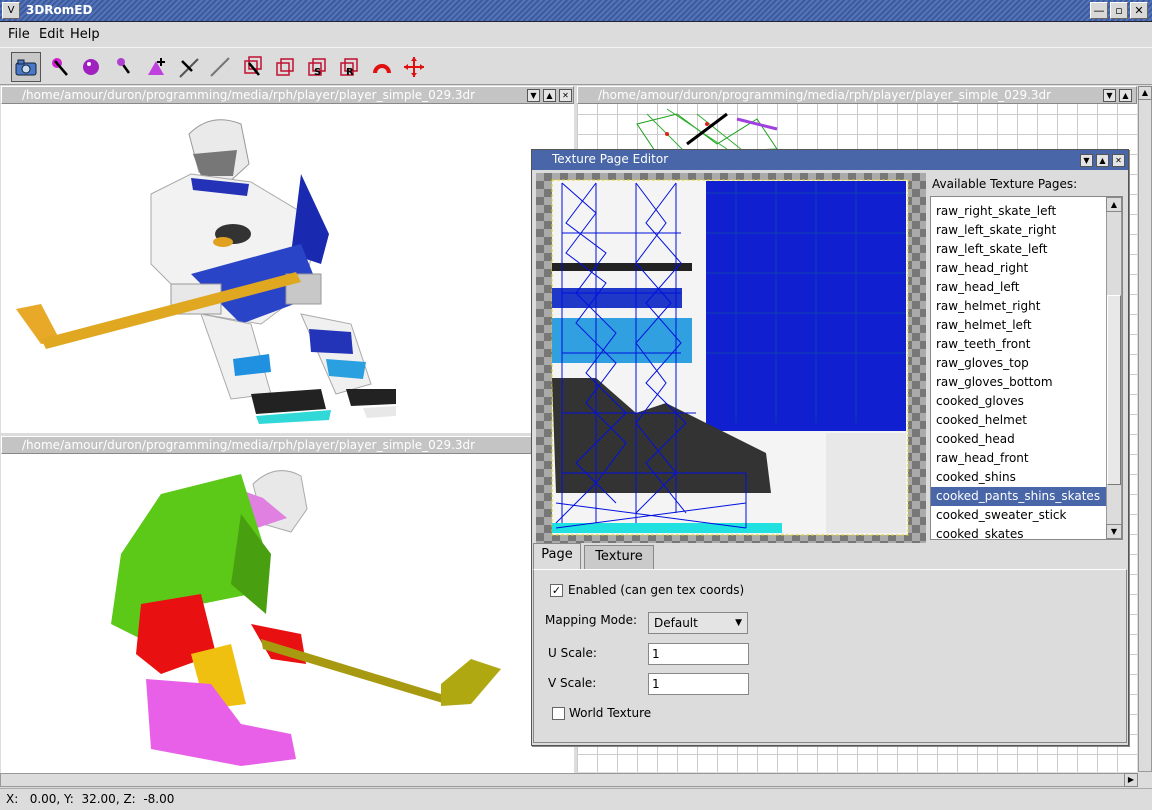  I want to click on list-item: cooked_helmet, so click(1026, 420).